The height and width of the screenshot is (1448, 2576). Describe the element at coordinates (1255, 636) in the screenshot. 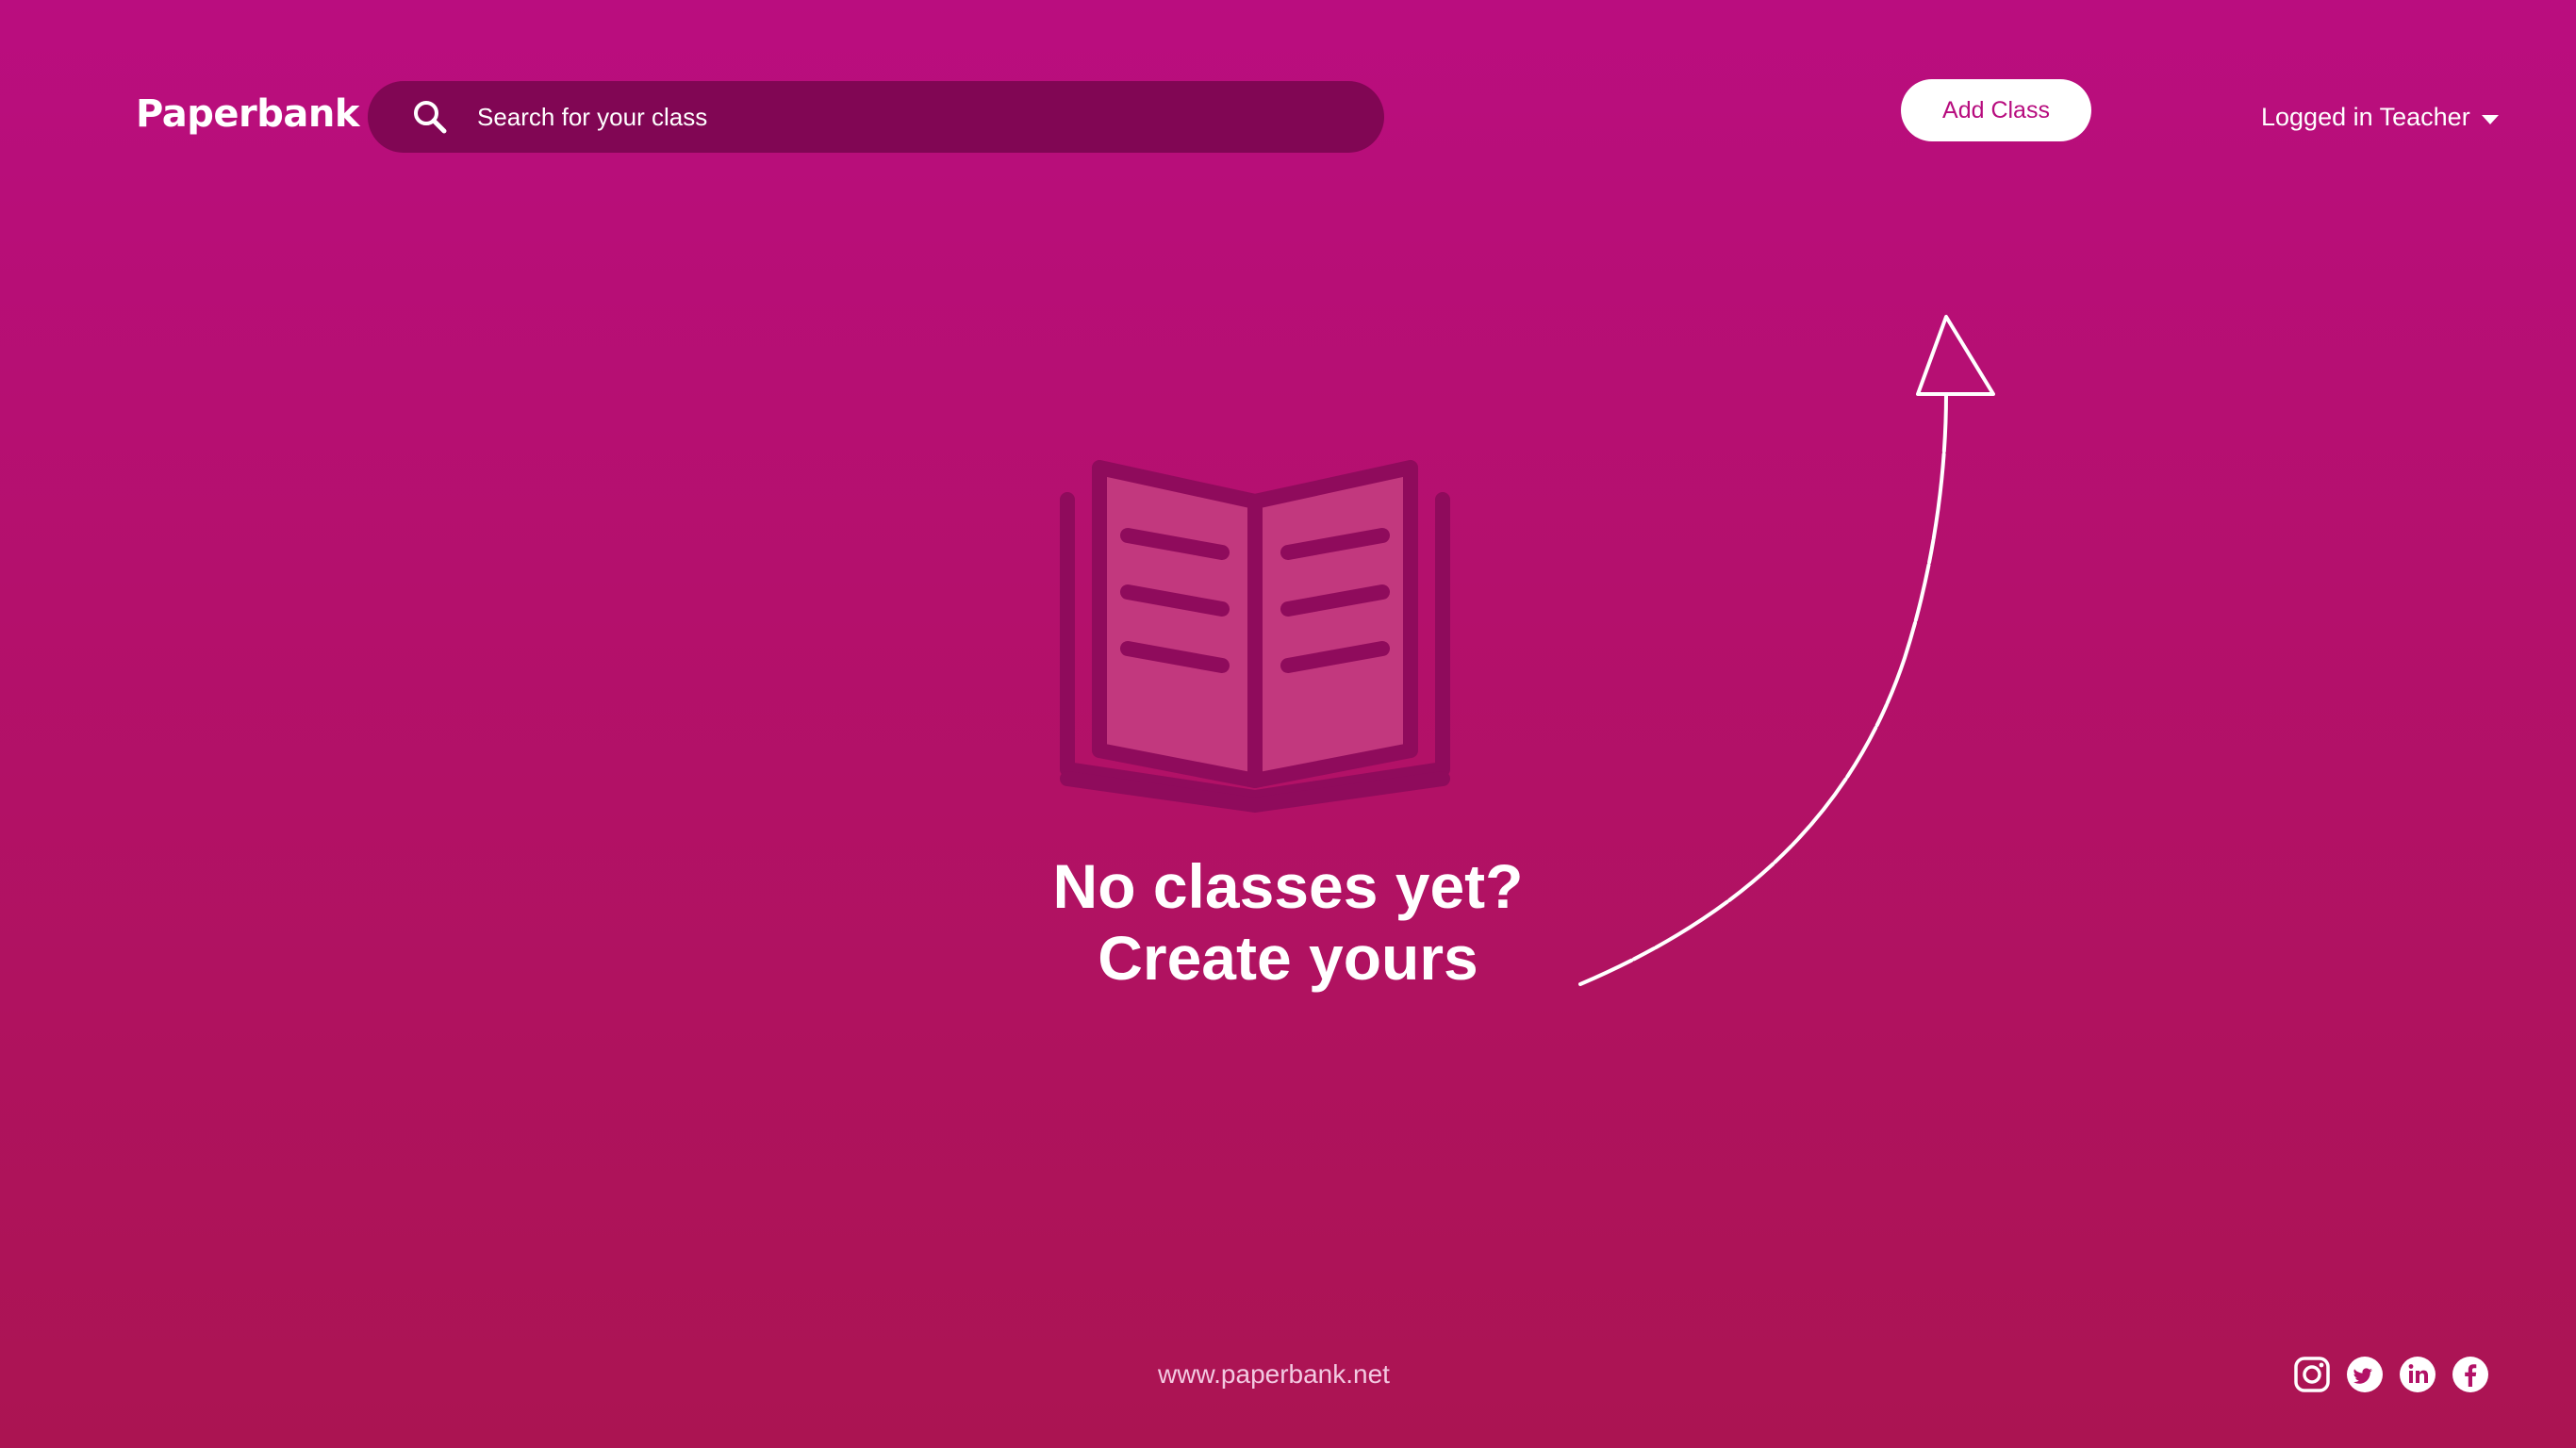

I see `open-book-icon` at that location.